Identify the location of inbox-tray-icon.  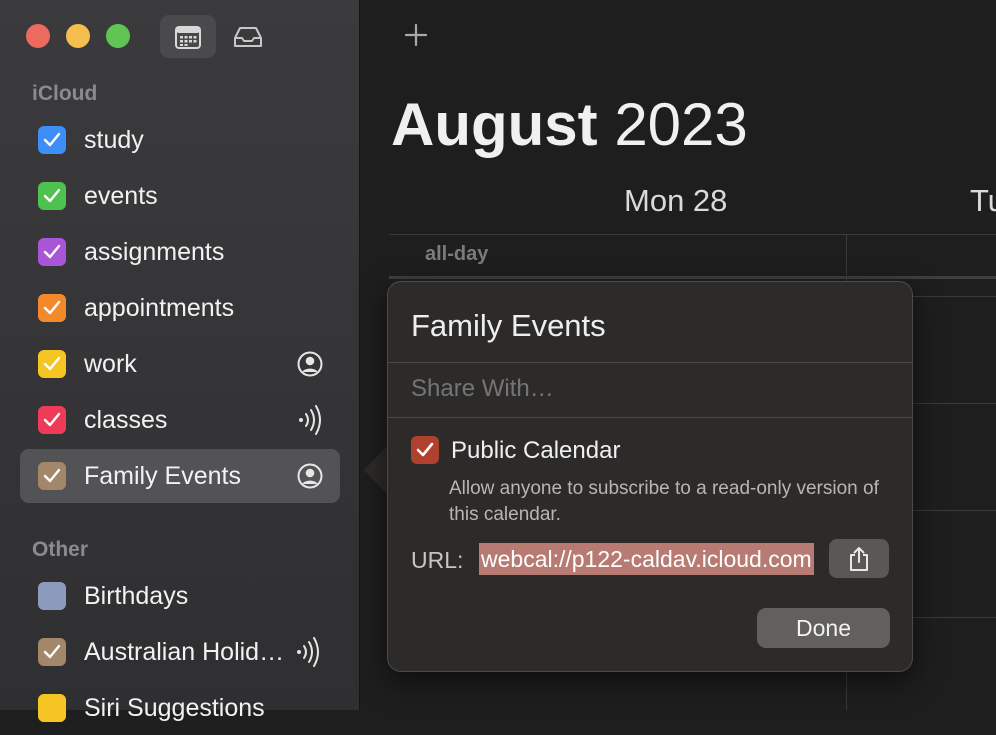
(248, 36).